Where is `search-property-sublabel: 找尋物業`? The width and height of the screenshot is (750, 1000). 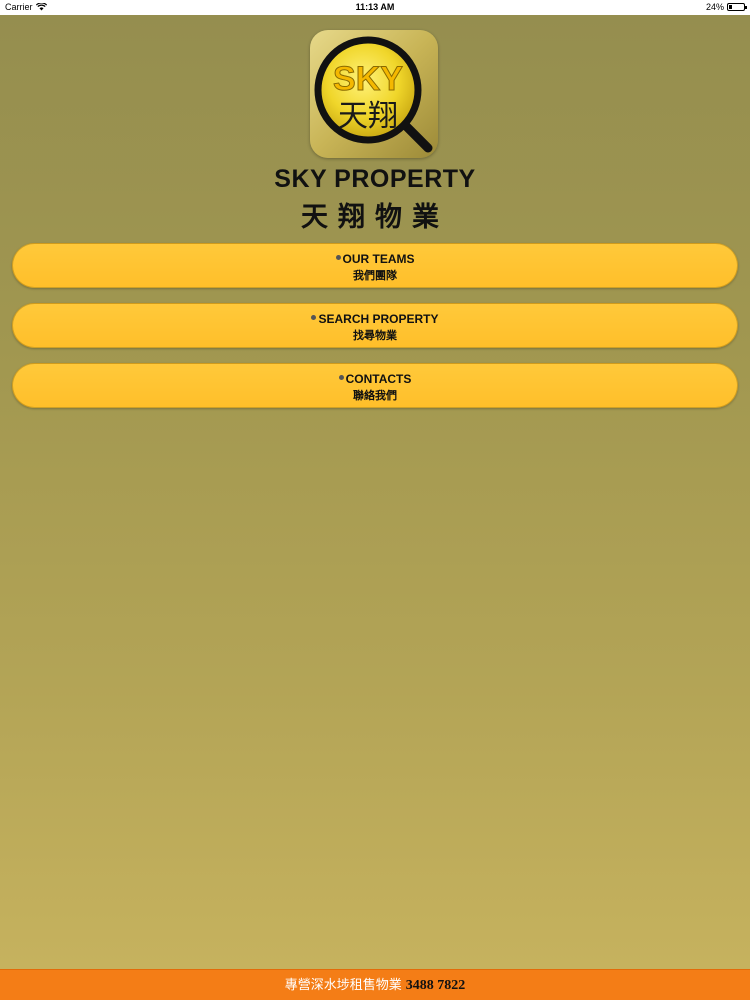
search-property-sublabel: 找尋物業 is located at coordinates (375, 336).